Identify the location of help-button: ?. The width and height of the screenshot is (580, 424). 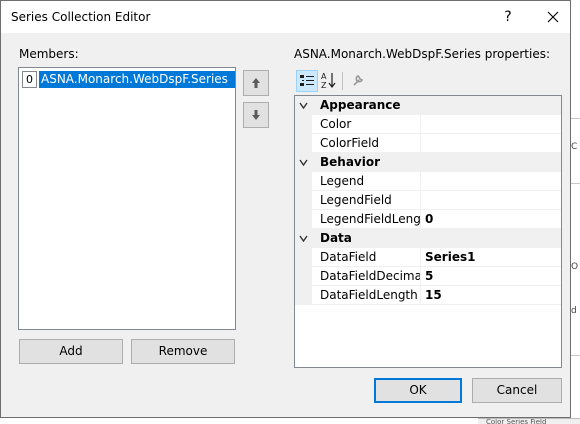
(508, 17).